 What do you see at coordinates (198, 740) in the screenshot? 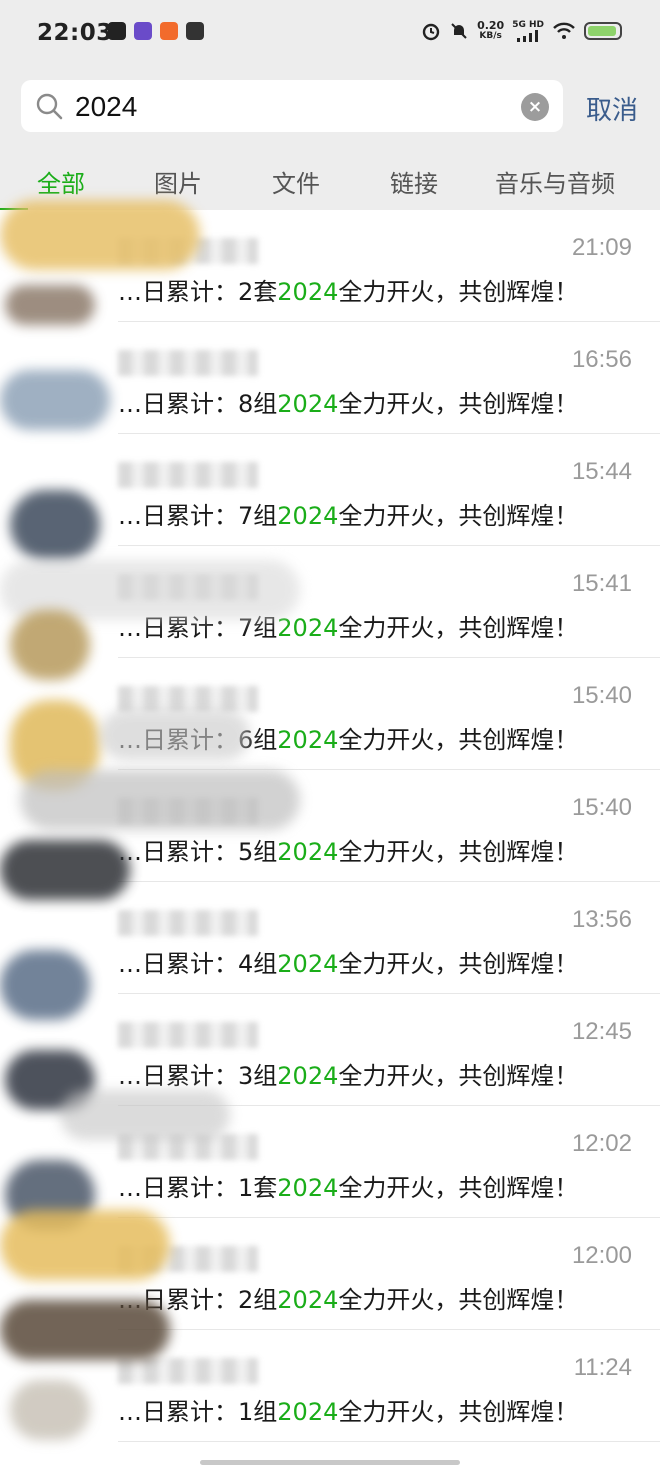
I see `snippet-prefix: …日累计：6组` at bounding box center [198, 740].